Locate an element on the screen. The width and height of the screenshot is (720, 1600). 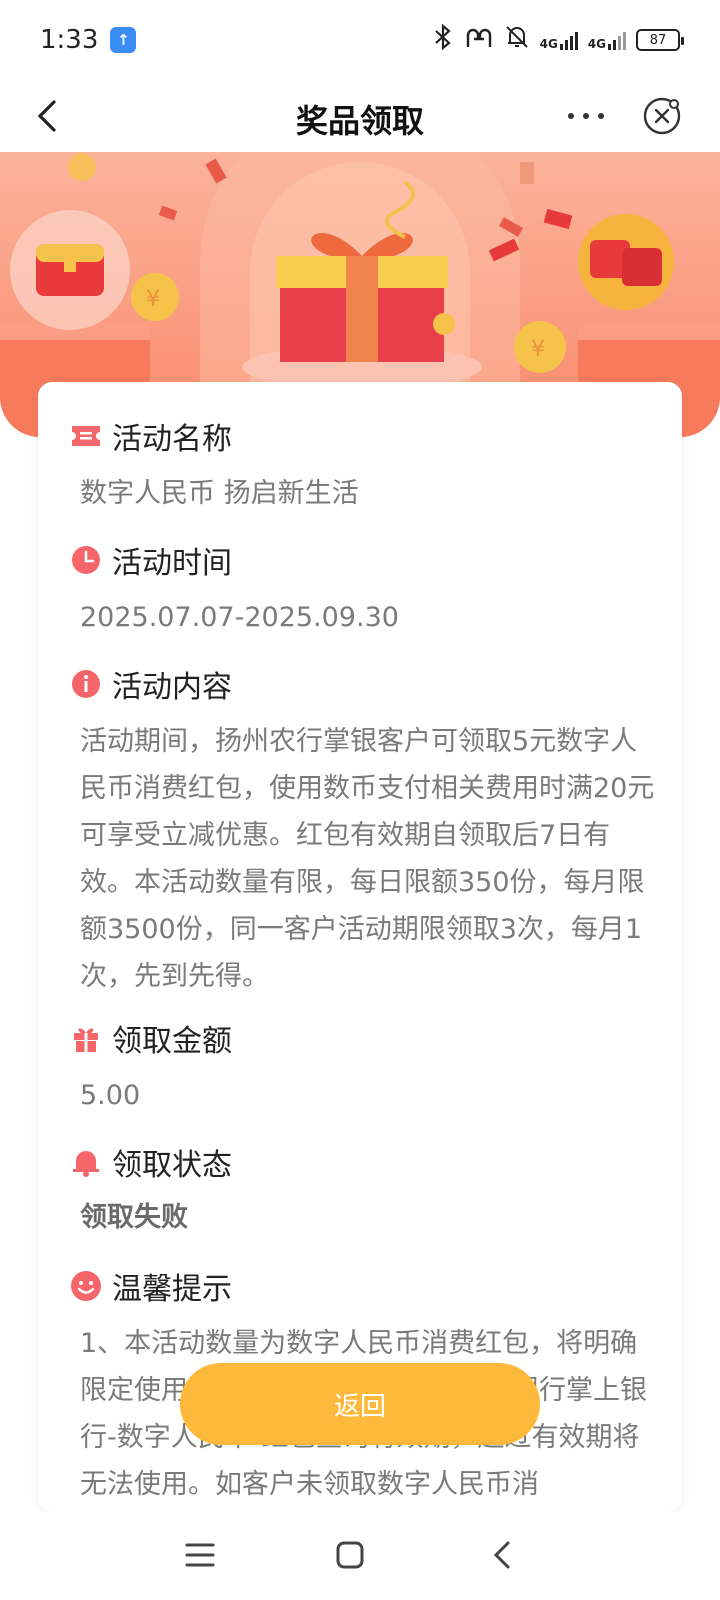
section-activity-name: 活动名称 is located at coordinates (151, 436).